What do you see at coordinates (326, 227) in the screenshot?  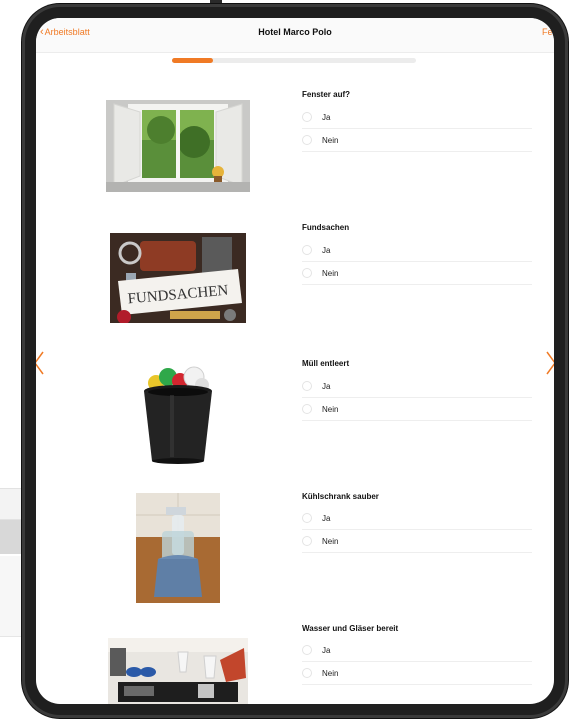 I see `question-title: Fundsachen` at bounding box center [326, 227].